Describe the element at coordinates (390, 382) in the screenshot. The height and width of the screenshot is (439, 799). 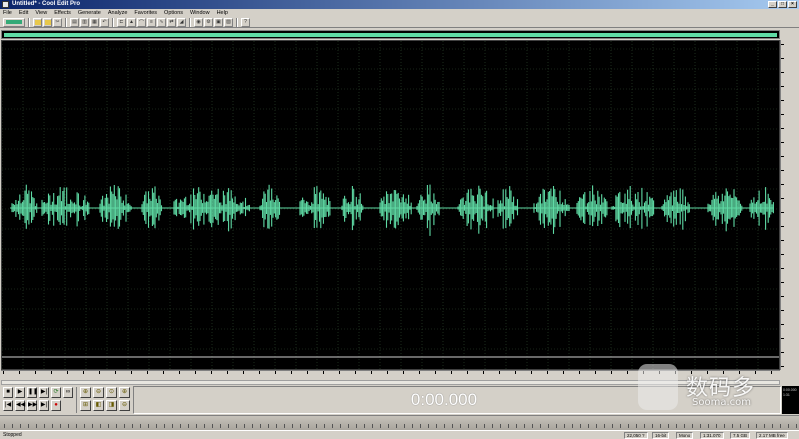
I see `horizontal-scrollbar` at that location.